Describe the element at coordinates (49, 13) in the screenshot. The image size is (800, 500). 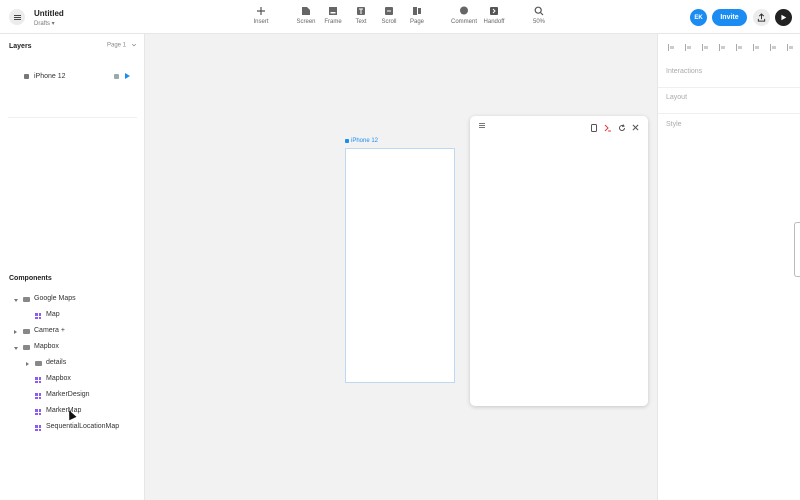
I see `document-title: Untitled` at that location.